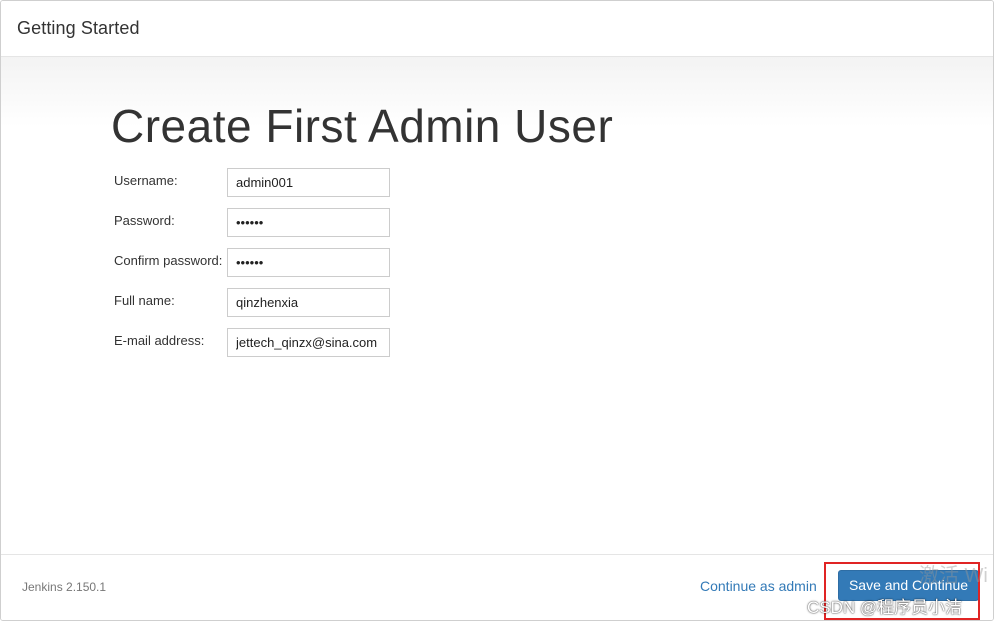 The width and height of the screenshot is (994, 621). I want to click on form-row-full-name: Full name:, so click(263, 303).